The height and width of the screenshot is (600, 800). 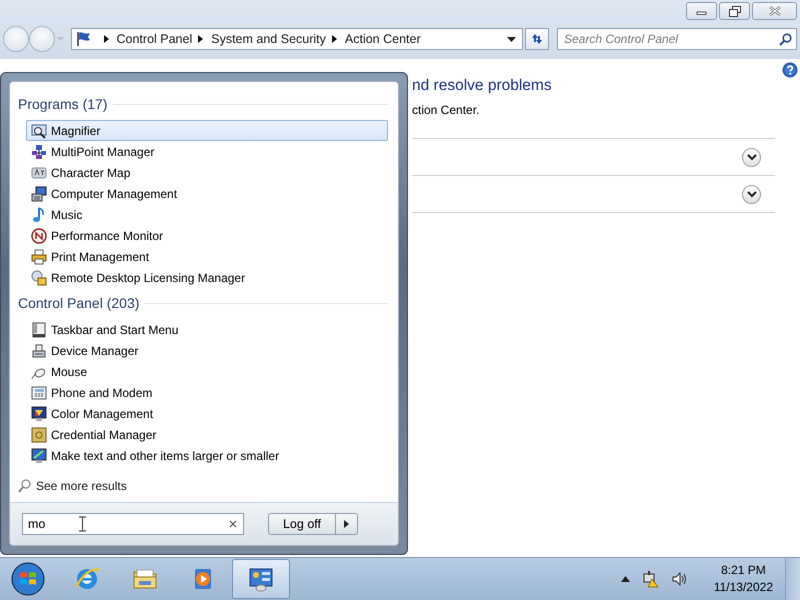 I want to click on gauge-icon, so click(x=39, y=236).